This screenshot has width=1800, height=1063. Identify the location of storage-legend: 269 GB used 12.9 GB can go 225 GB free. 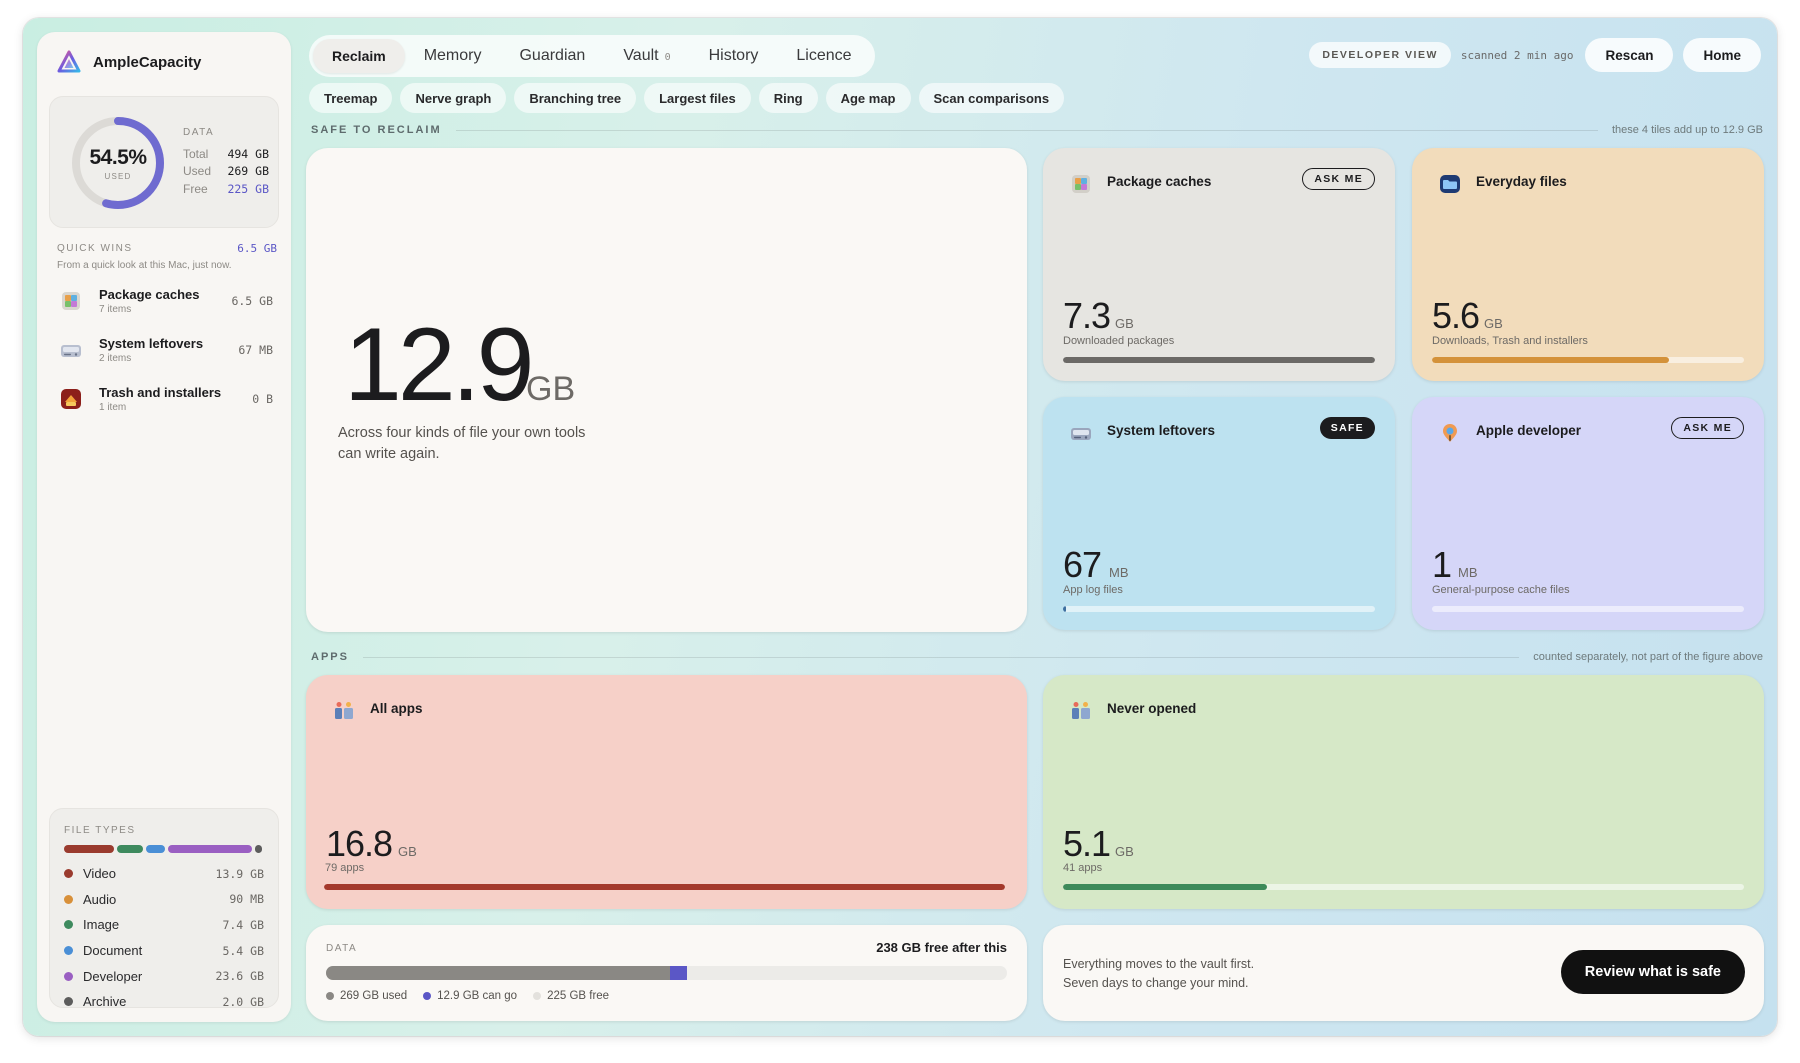
(467, 996).